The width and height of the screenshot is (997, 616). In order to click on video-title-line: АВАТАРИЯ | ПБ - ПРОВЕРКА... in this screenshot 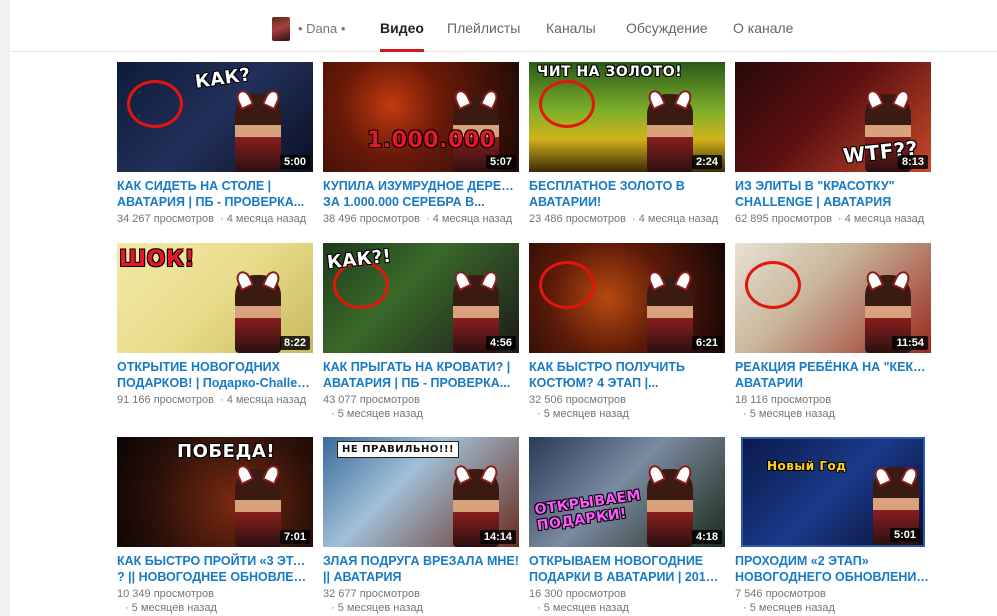, I will do `click(211, 202)`.